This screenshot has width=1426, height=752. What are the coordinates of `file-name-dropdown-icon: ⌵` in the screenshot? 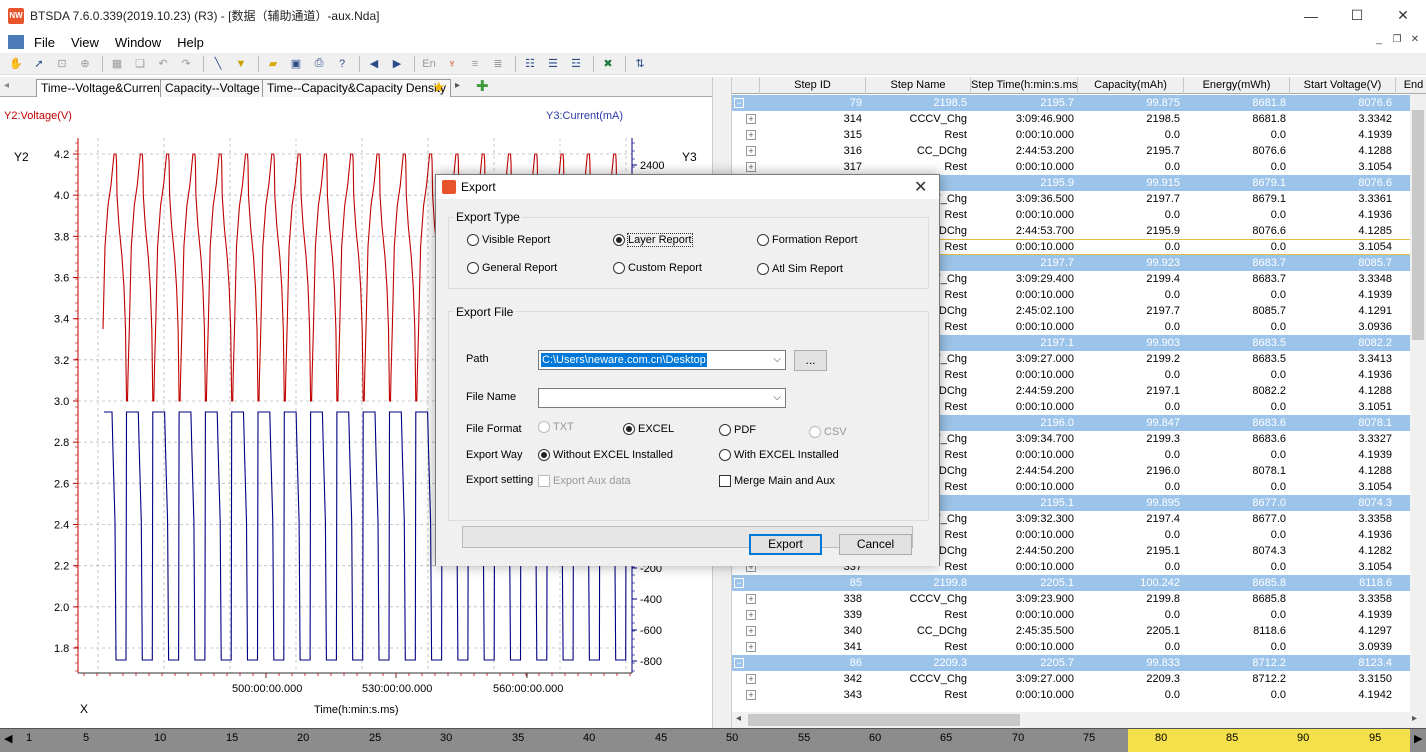 It's located at (777, 397).